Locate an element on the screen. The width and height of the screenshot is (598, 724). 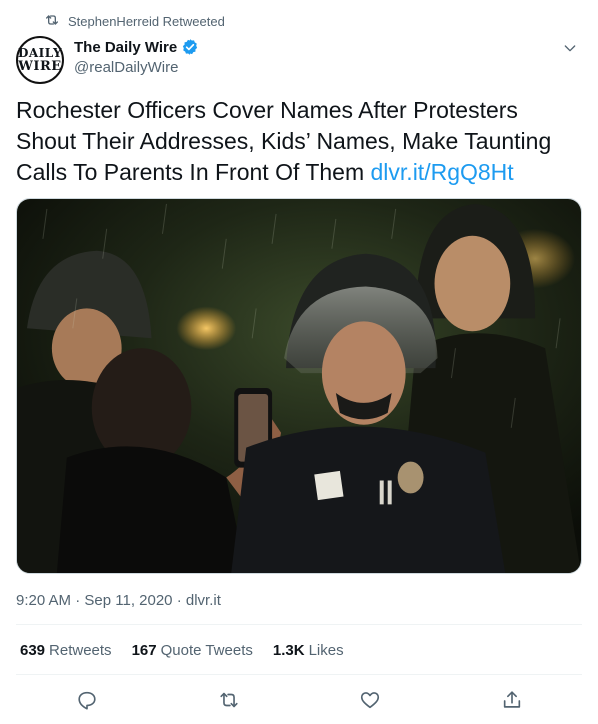
like-icon is located at coordinates (370, 700).